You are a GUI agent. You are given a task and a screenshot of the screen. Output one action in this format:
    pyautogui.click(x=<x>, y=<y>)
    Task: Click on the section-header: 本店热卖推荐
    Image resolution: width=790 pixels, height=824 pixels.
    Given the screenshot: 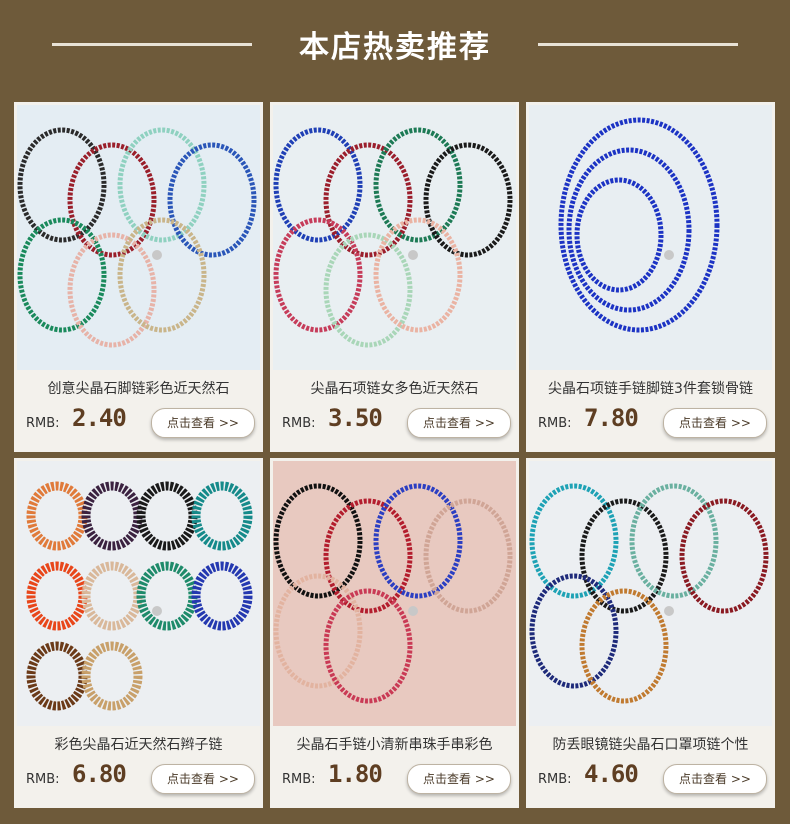 What is the action you would take?
    pyautogui.click(x=395, y=44)
    